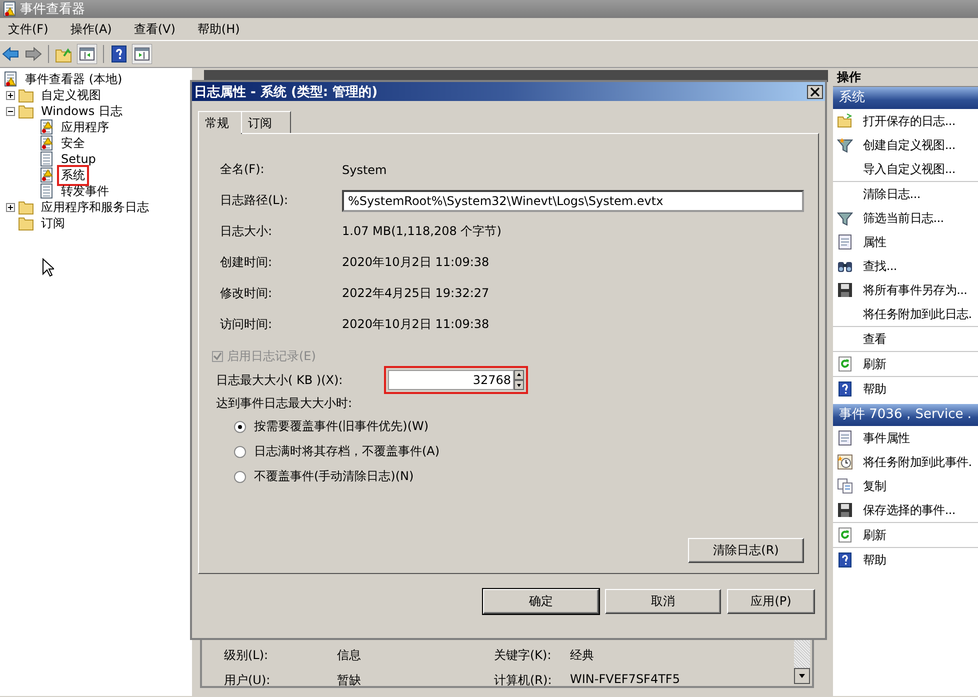 Image resolution: width=978 pixels, height=697 pixels. What do you see at coordinates (271, 356) in the screenshot?
I see `checkbox-label: 启用日志记录(E)` at bounding box center [271, 356].